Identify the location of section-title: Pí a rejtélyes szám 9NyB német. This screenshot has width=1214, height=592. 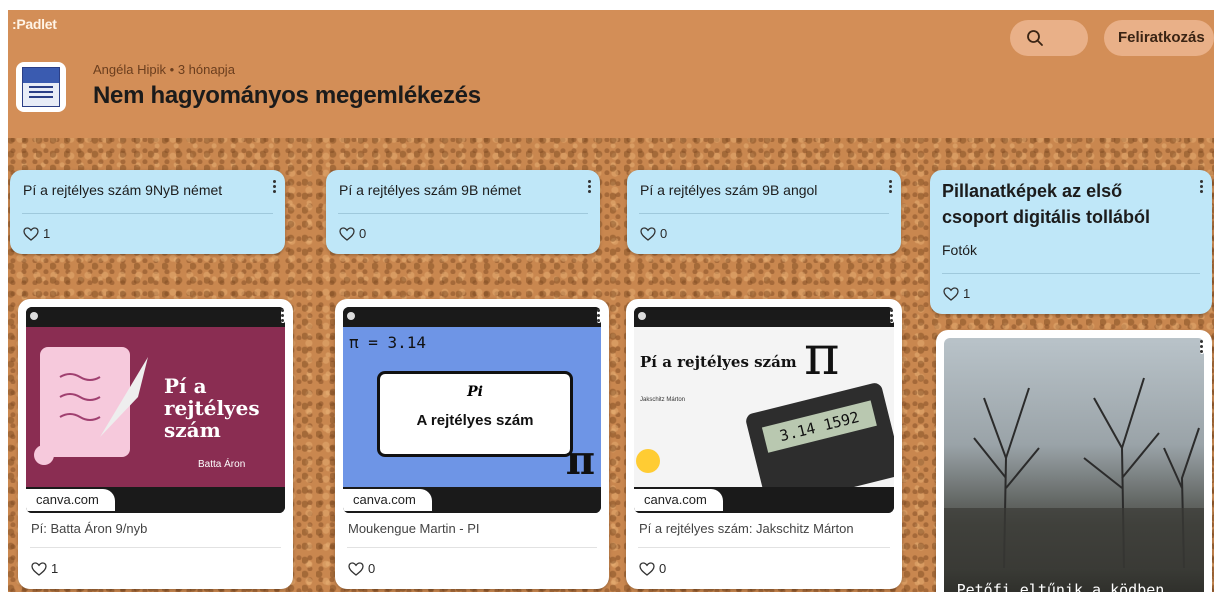
(123, 190).